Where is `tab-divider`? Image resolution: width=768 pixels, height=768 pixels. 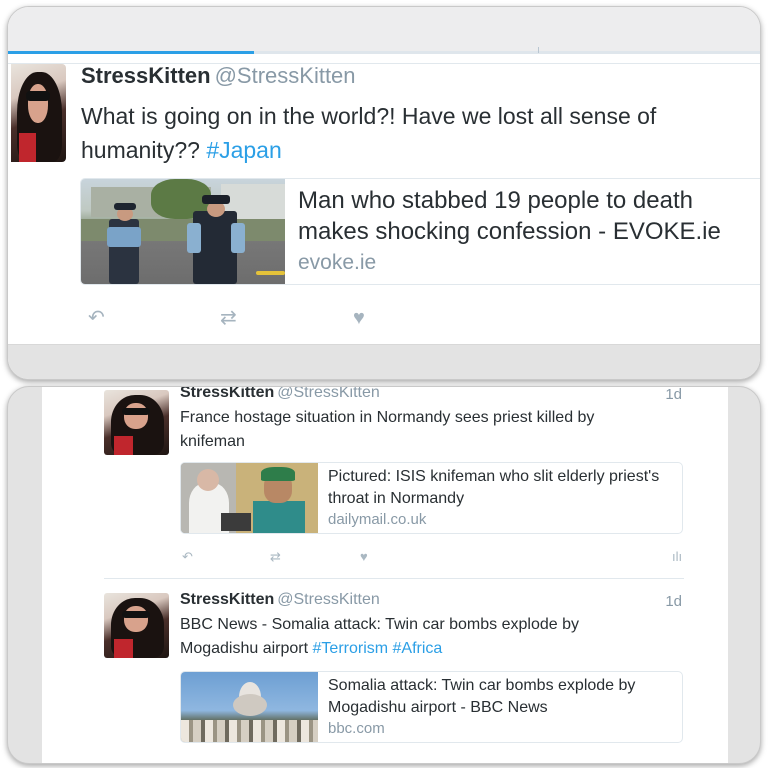 tab-divider is located at coordinates (538, 50).